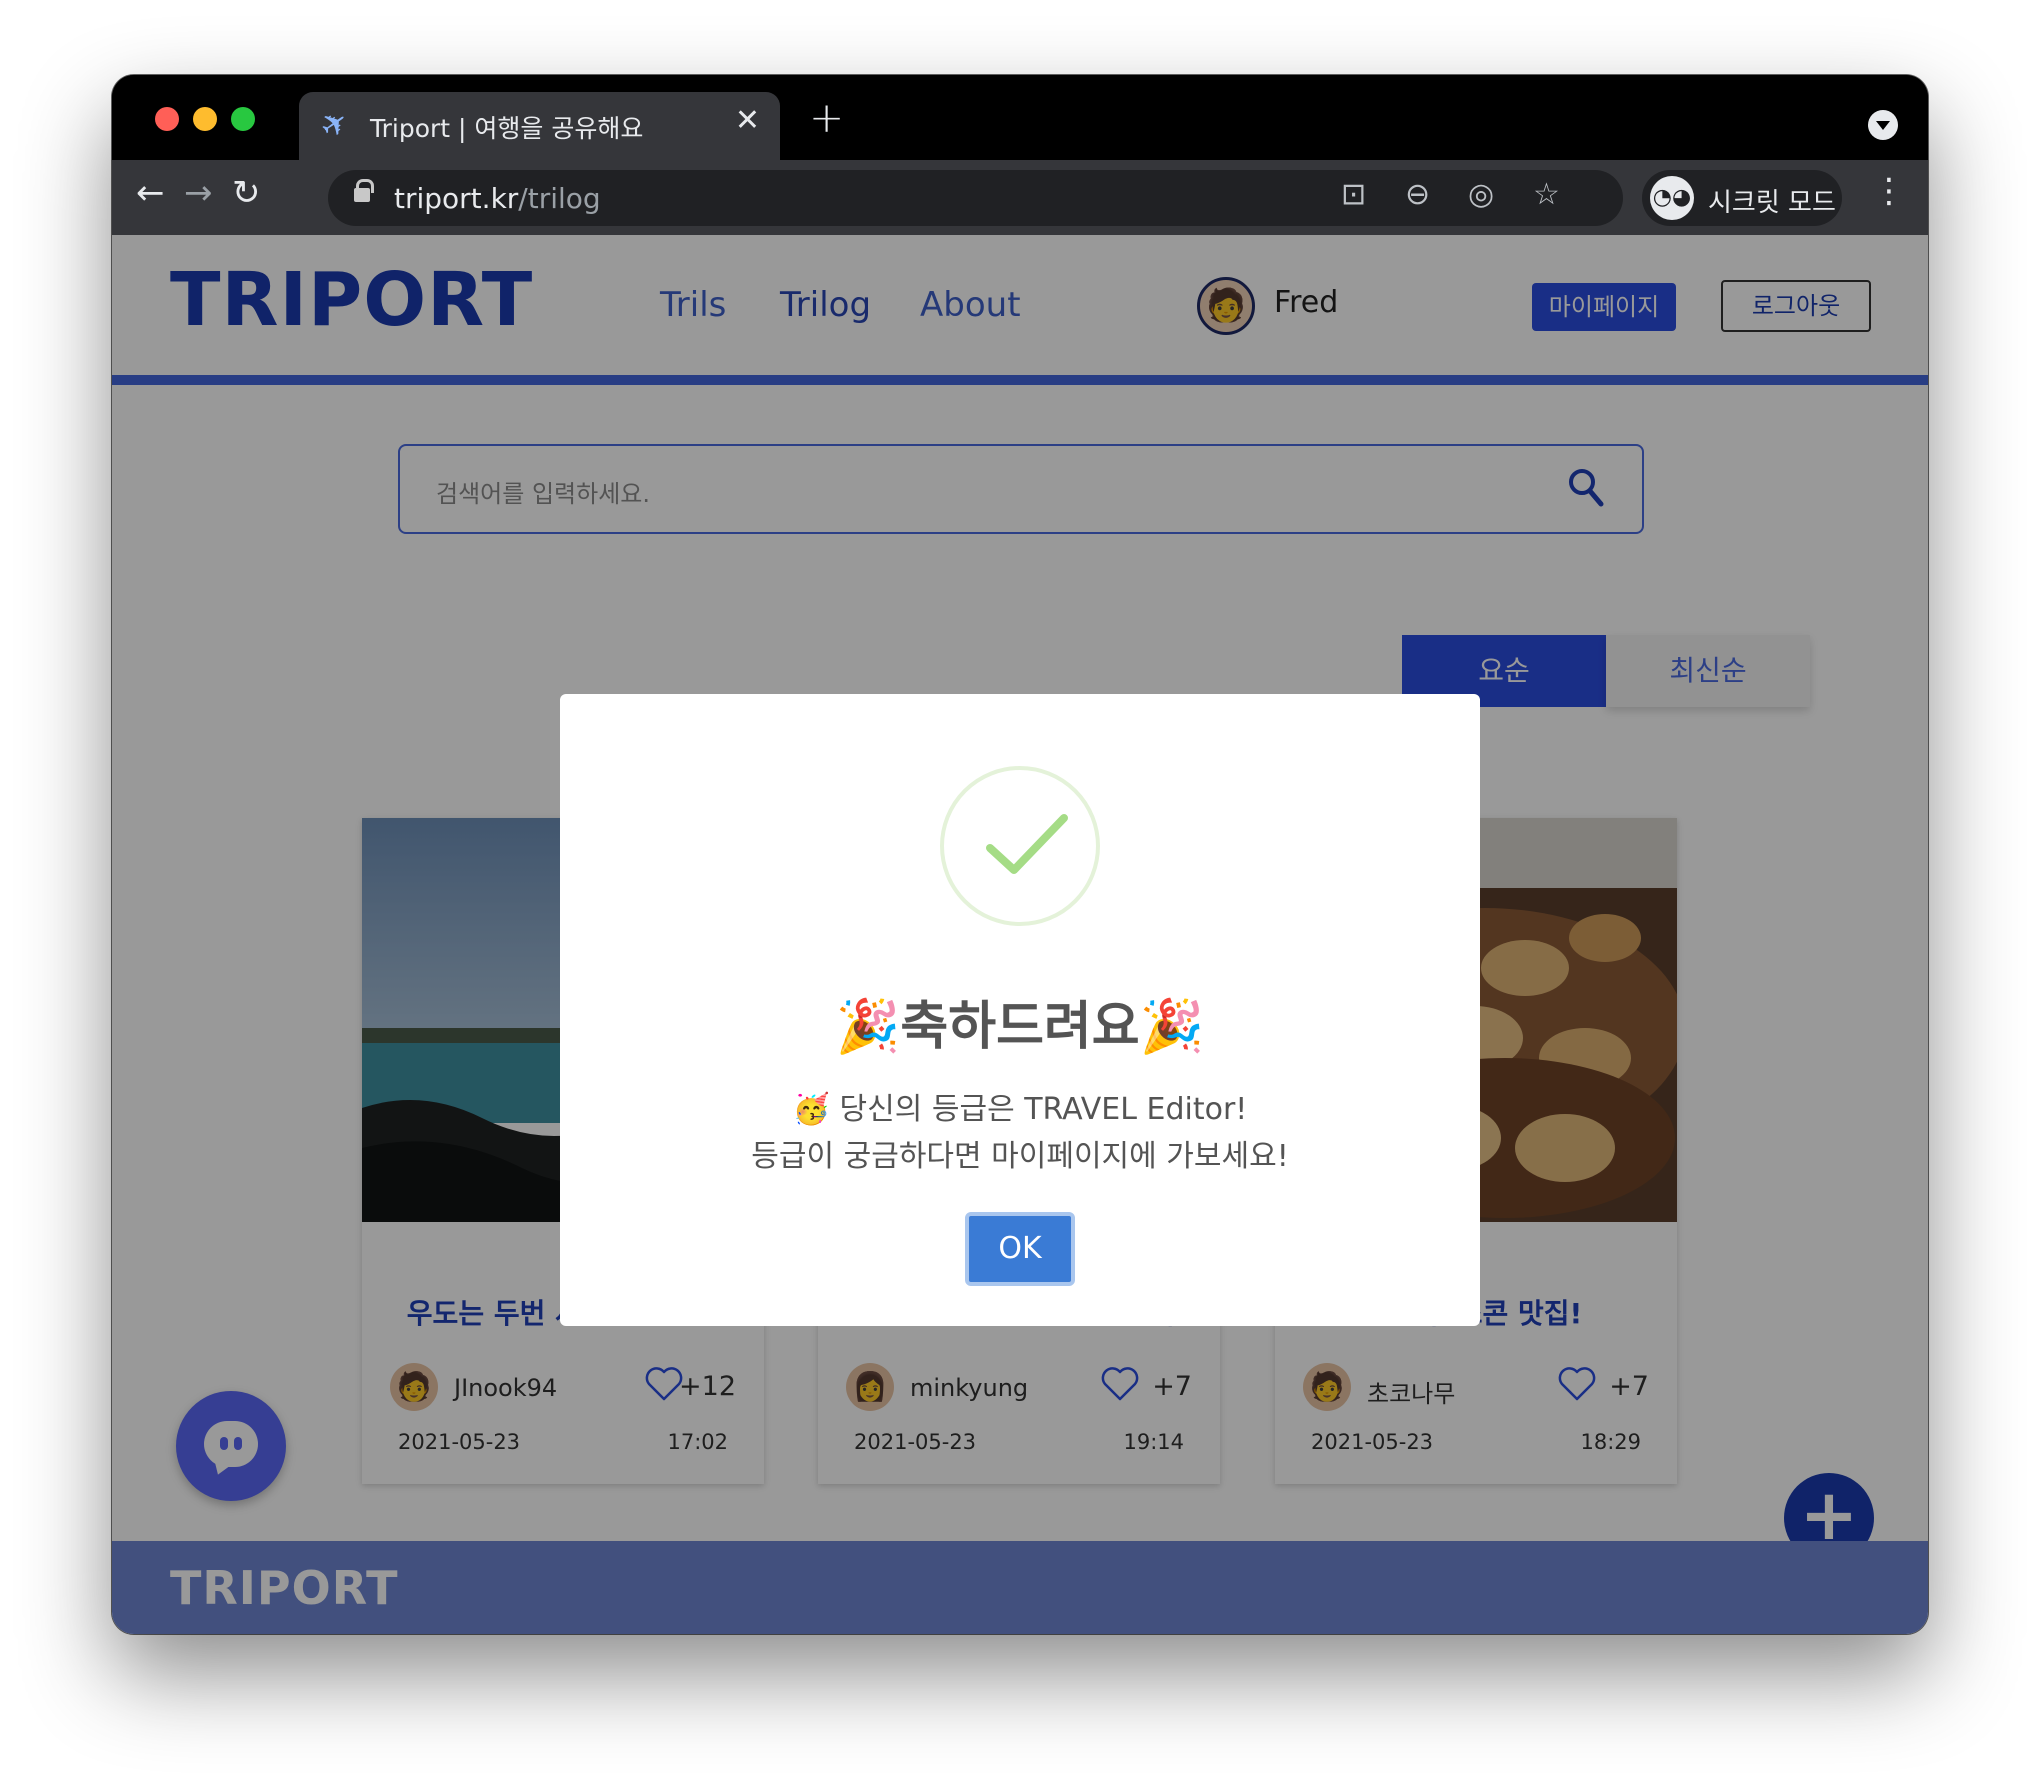 This screenshot has width=2040, height=1782. I want to click on airplane-icon: ✈, so click(334, 124).